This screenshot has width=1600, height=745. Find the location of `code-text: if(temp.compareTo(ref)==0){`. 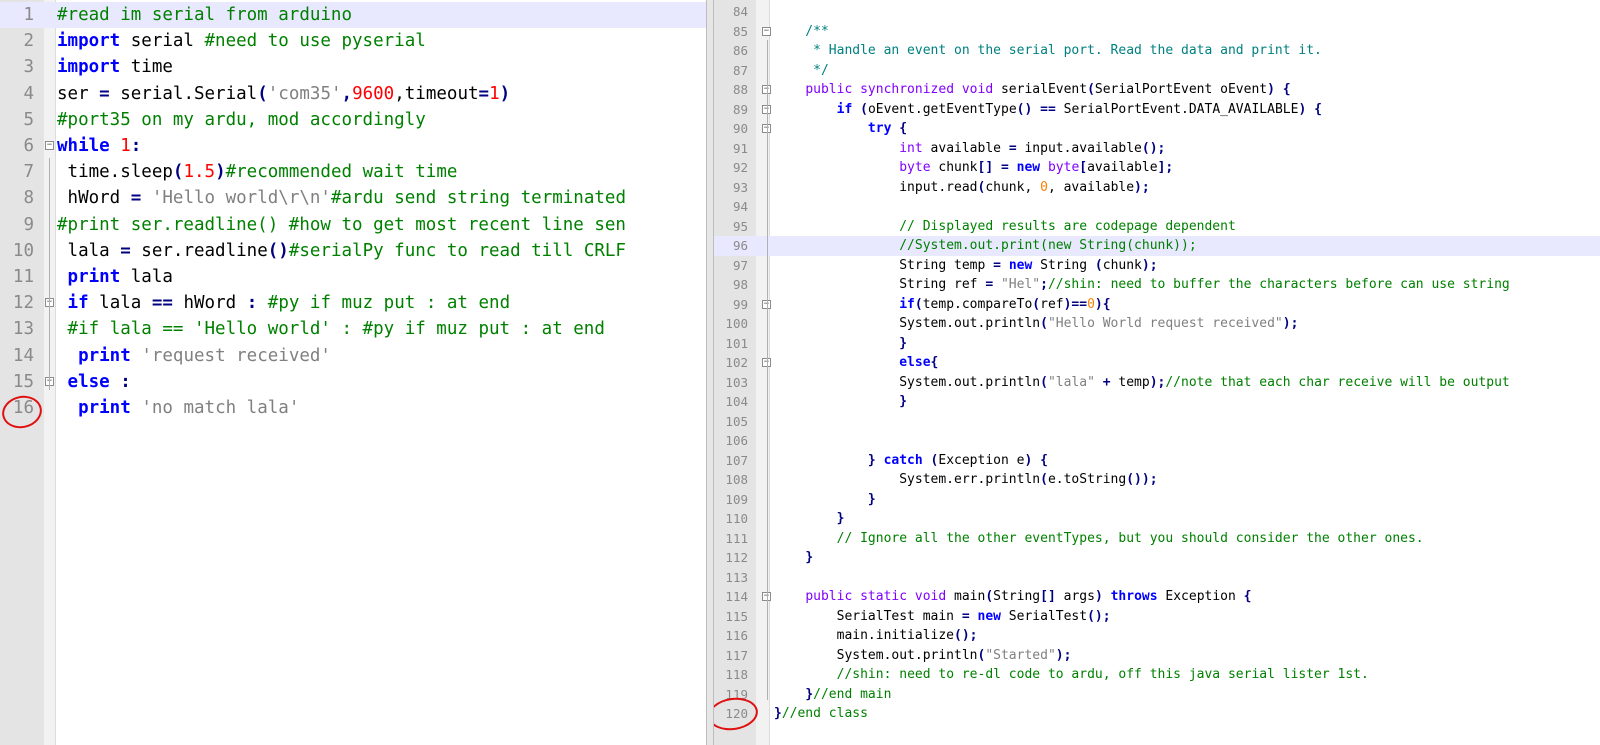

code-text: if(temp.compareTo(ref)==0){ is located at coordinates (942, 305).